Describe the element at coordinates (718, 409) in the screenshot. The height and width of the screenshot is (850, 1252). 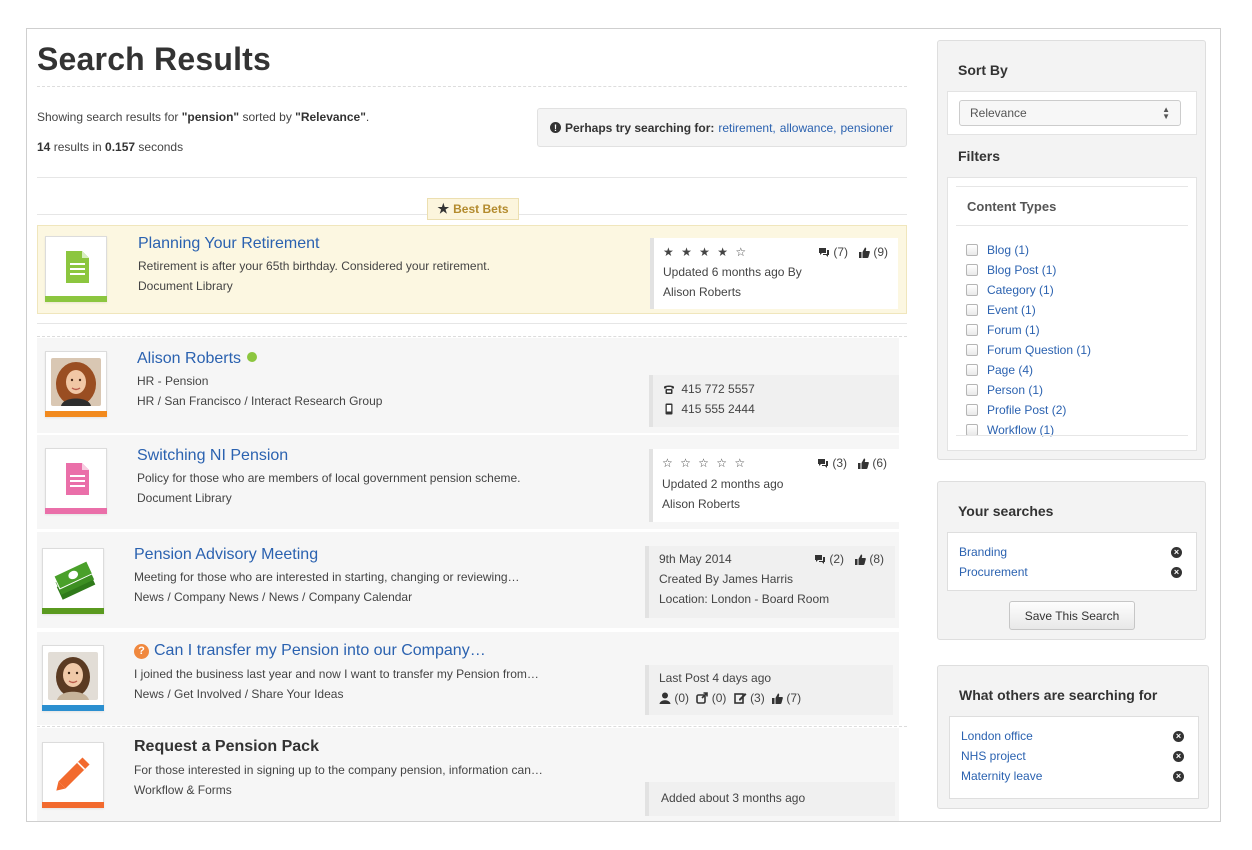
I see `mobile-value: 415 555 2444` at that location.